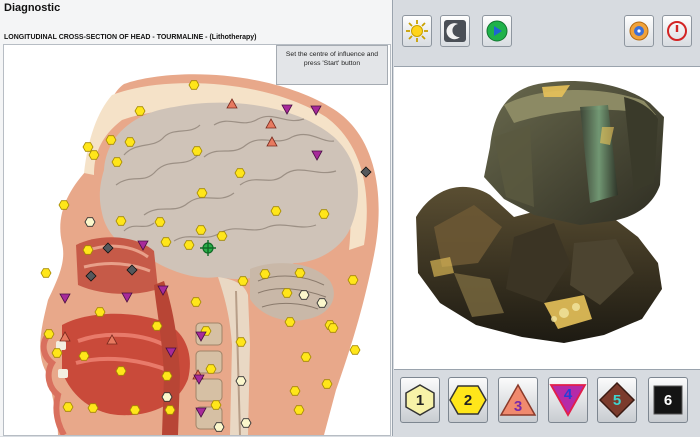 This screenshot has height=437, width=700. I want to click on level-2-button: 2, so click(468, 400).